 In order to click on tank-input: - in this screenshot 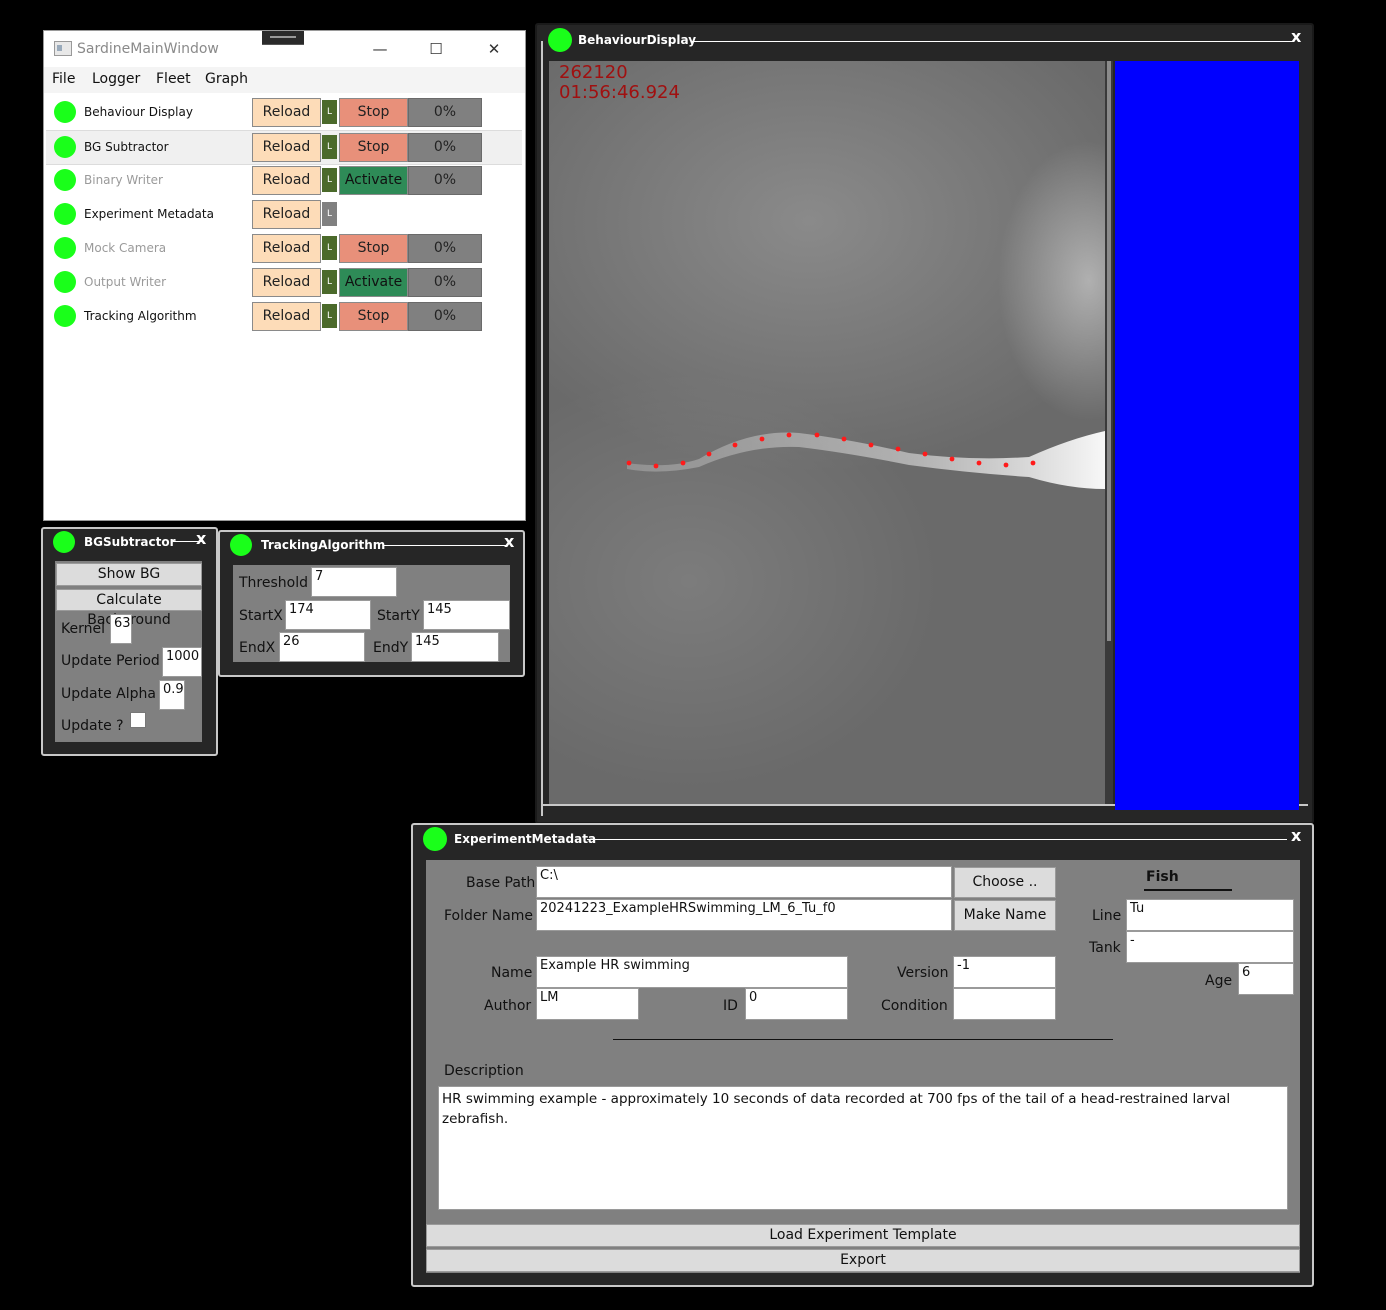, I will do `click(1210, 947)`.